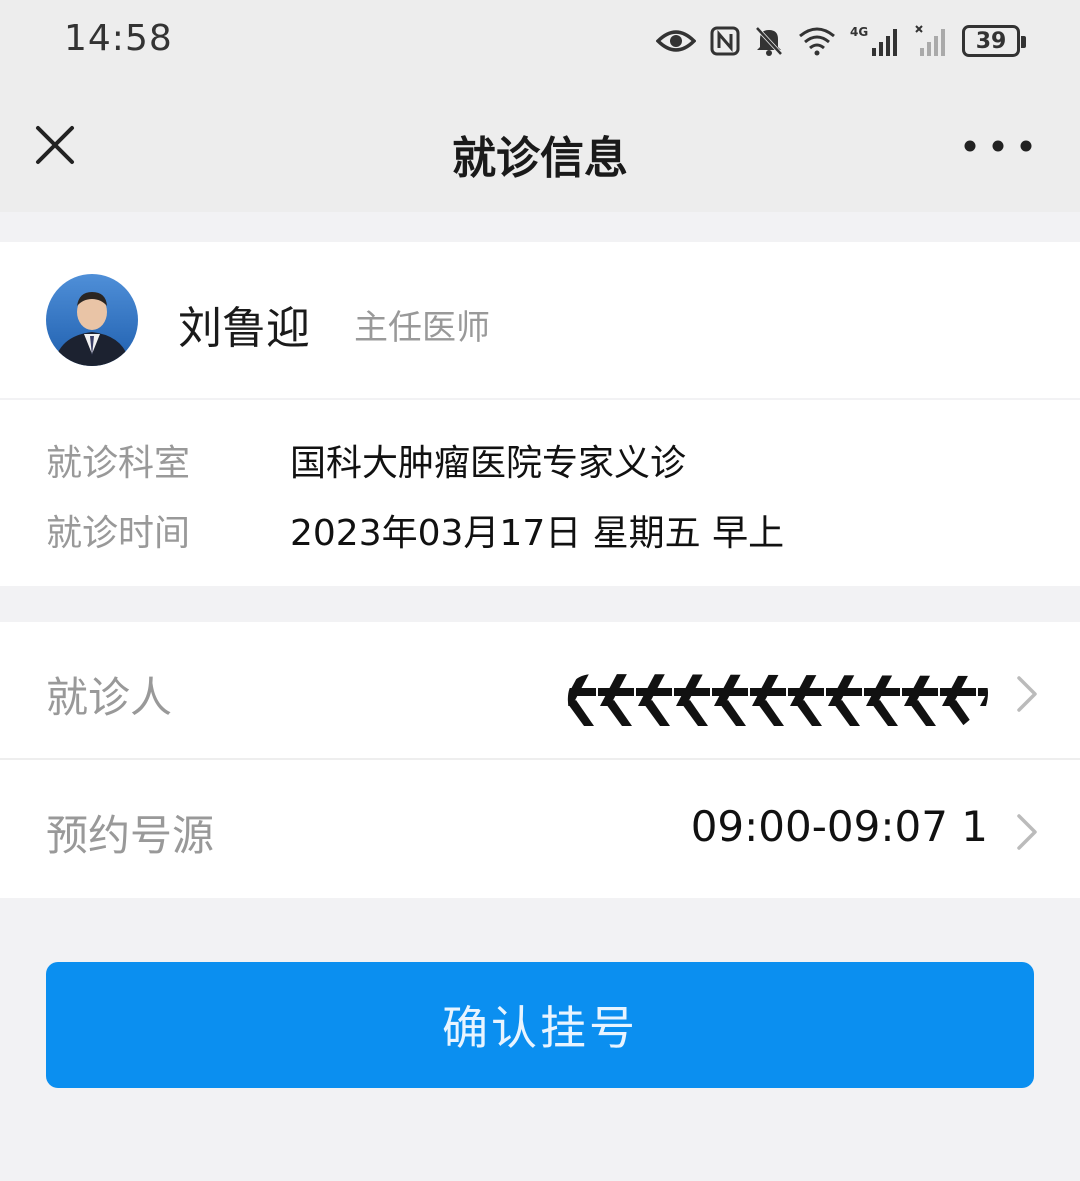 Image resolution: width=1080 pixels, height=1181 pixels. I want to click on battery-icon: 39, so click(994, 41).